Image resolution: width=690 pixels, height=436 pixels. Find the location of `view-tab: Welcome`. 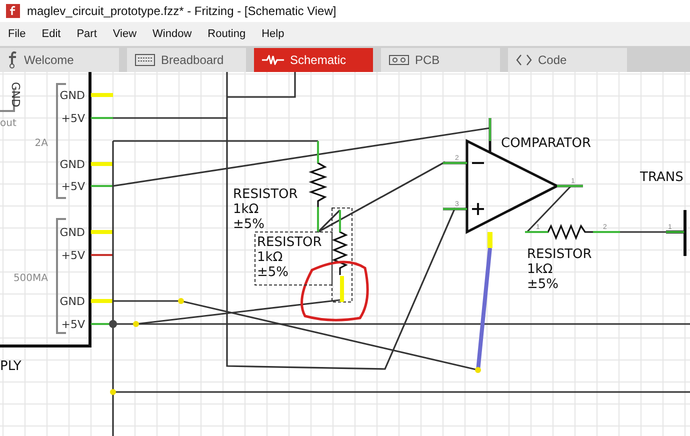

view-tab: Welcome is located at coordinates (59, 60).